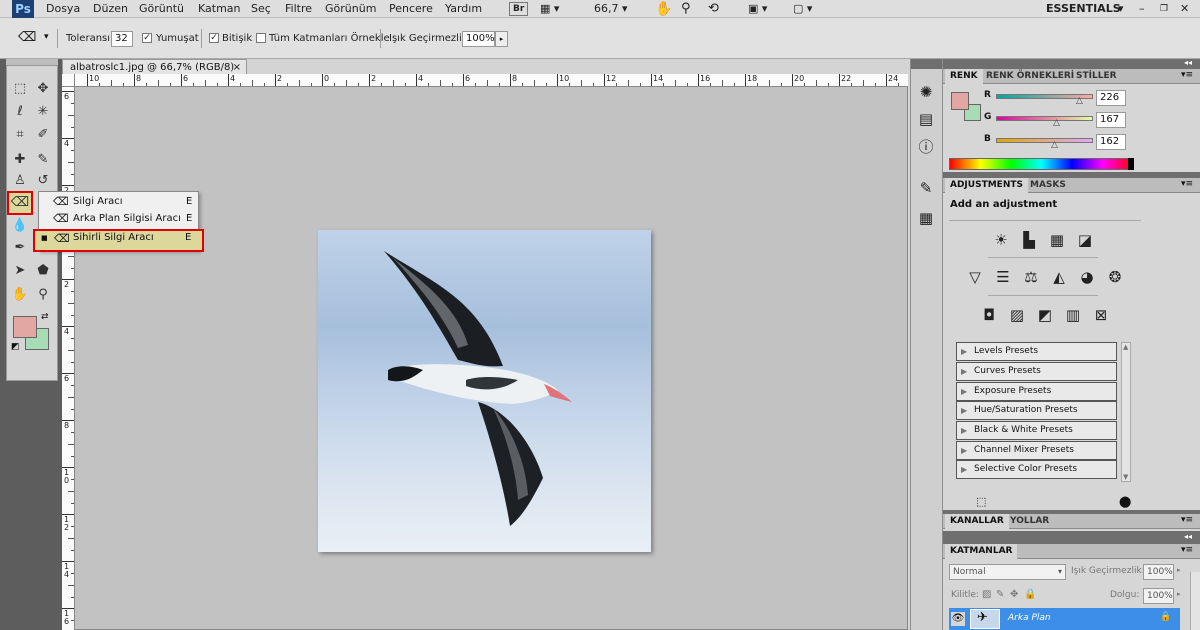  What do you see at coordinates (43, 271) in the screenshot?
I see `shape-tool-icon: ⬟` at bounding box center [43, 271].